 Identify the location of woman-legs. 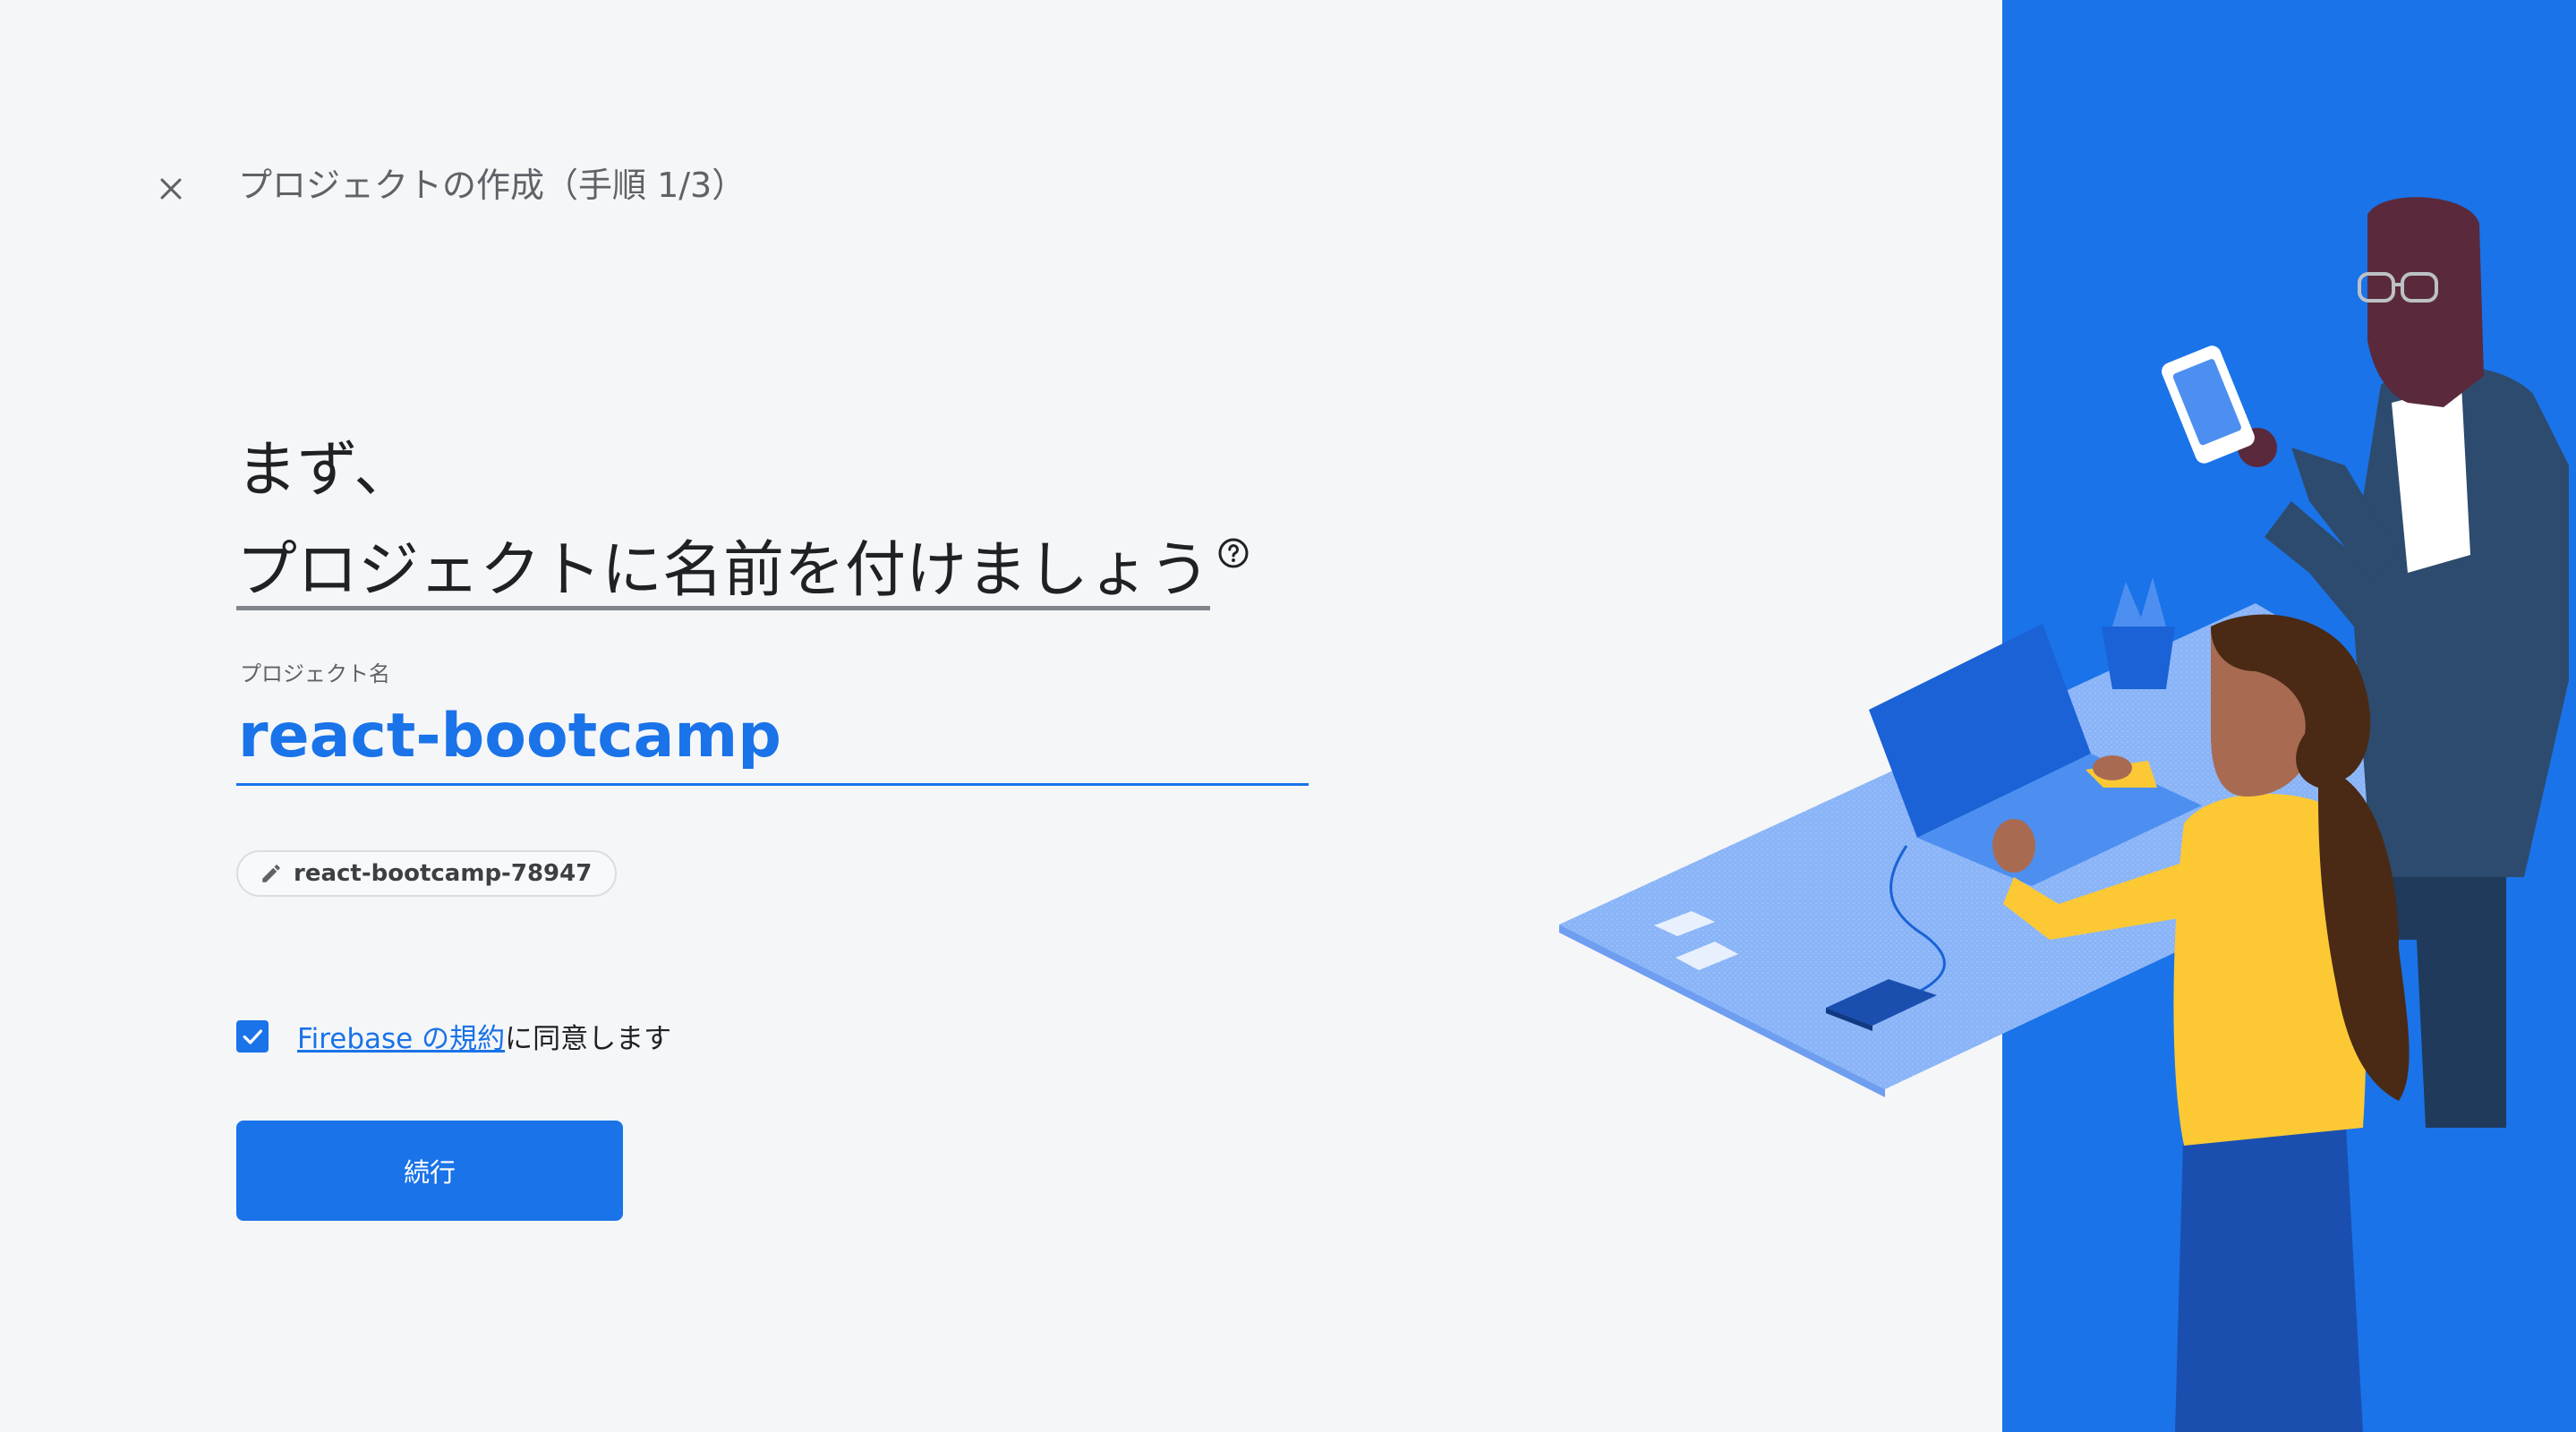
(2269, 1271).